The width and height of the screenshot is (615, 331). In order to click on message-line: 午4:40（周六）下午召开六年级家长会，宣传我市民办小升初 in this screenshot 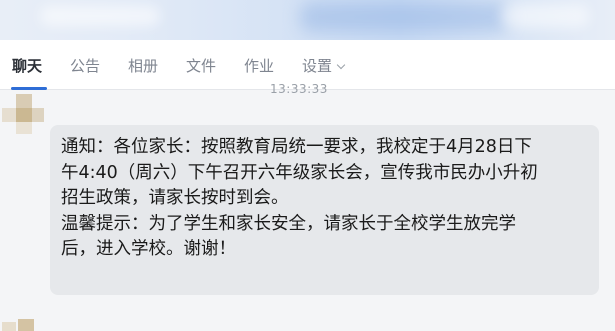, I will do `click(299, 172)`.